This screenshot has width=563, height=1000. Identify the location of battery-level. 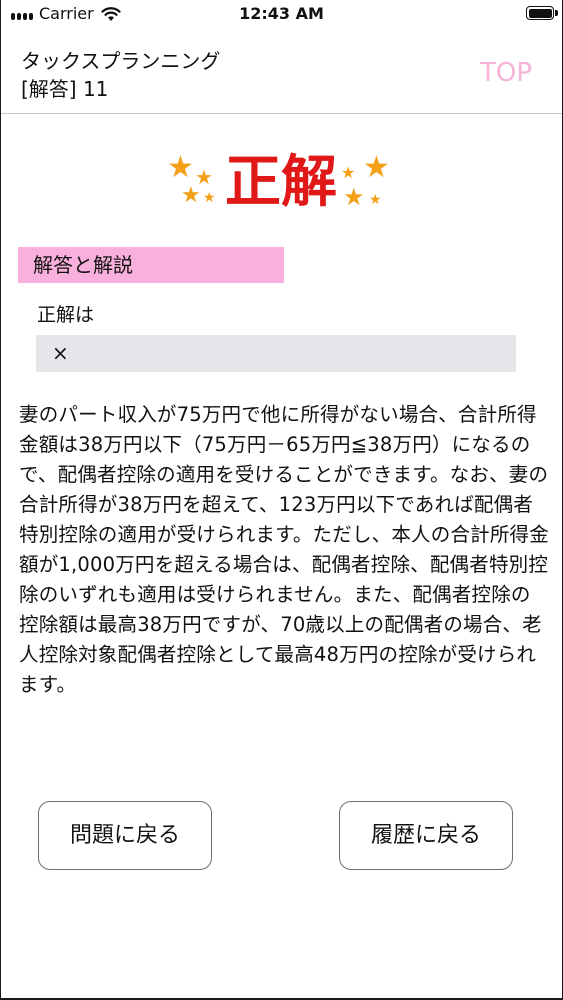
(540, 13).